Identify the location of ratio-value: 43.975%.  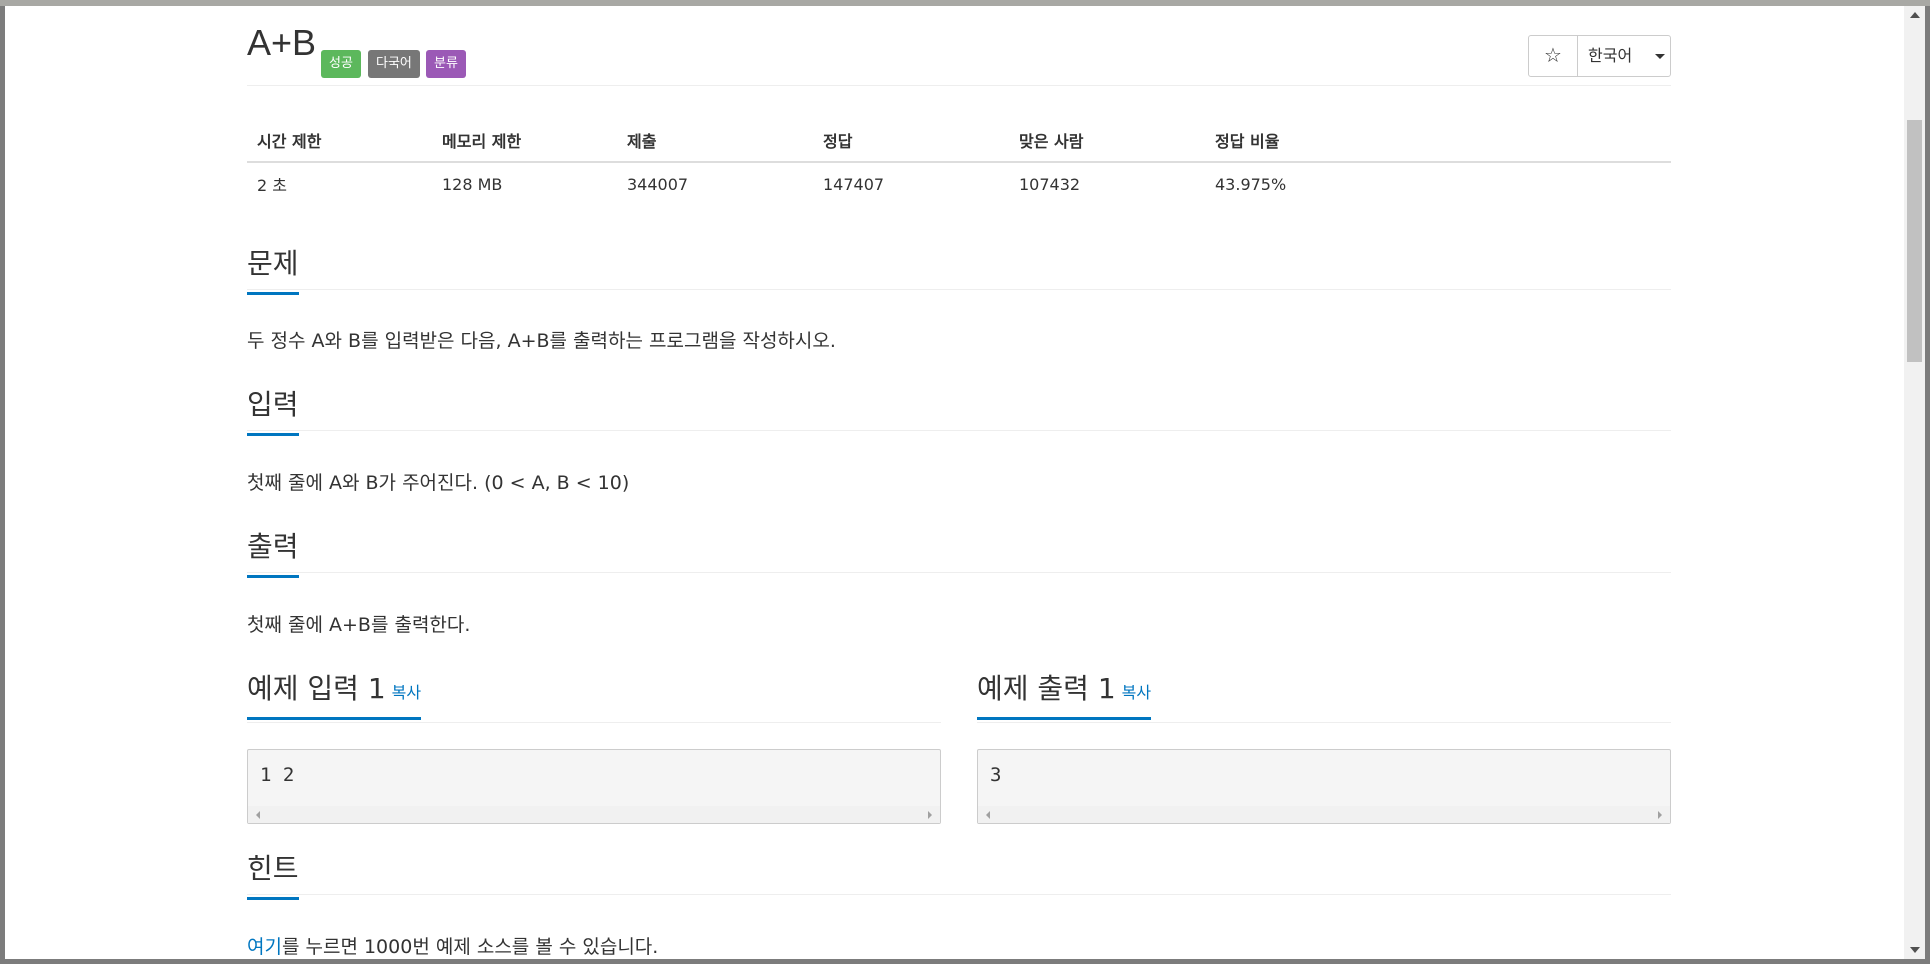
(1251, 184).